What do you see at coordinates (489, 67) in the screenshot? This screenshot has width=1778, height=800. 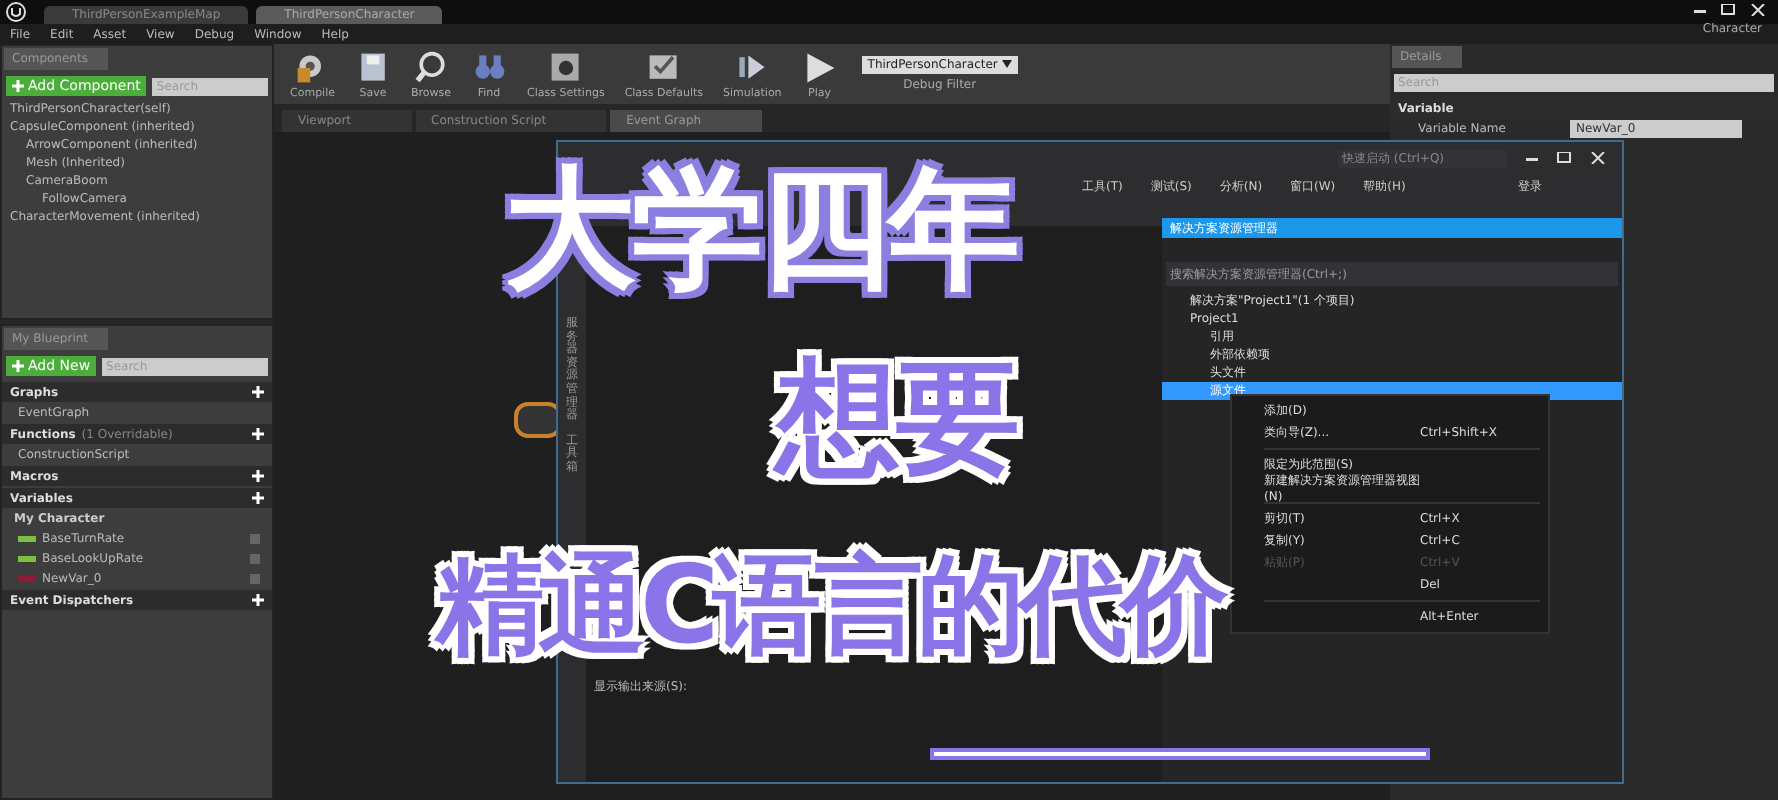 I see `binoculars-icon` at bounding box center [489, 67].